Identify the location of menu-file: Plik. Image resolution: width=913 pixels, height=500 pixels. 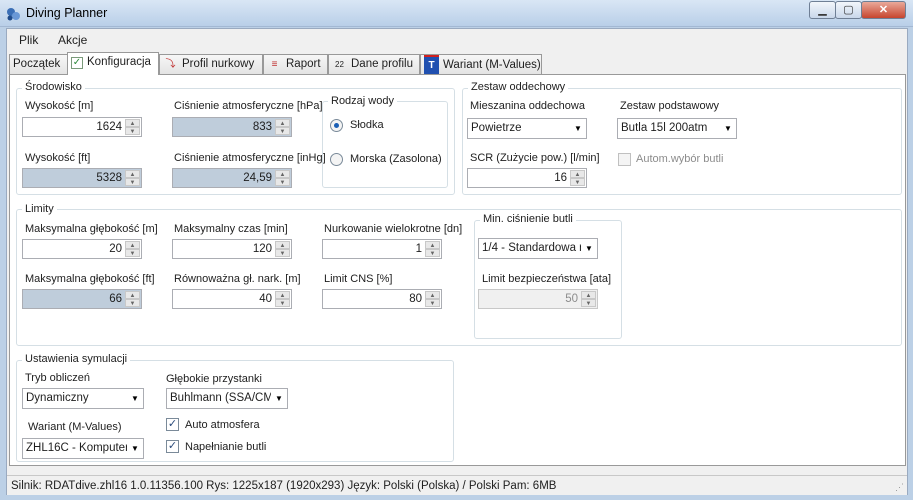
(28, 40).